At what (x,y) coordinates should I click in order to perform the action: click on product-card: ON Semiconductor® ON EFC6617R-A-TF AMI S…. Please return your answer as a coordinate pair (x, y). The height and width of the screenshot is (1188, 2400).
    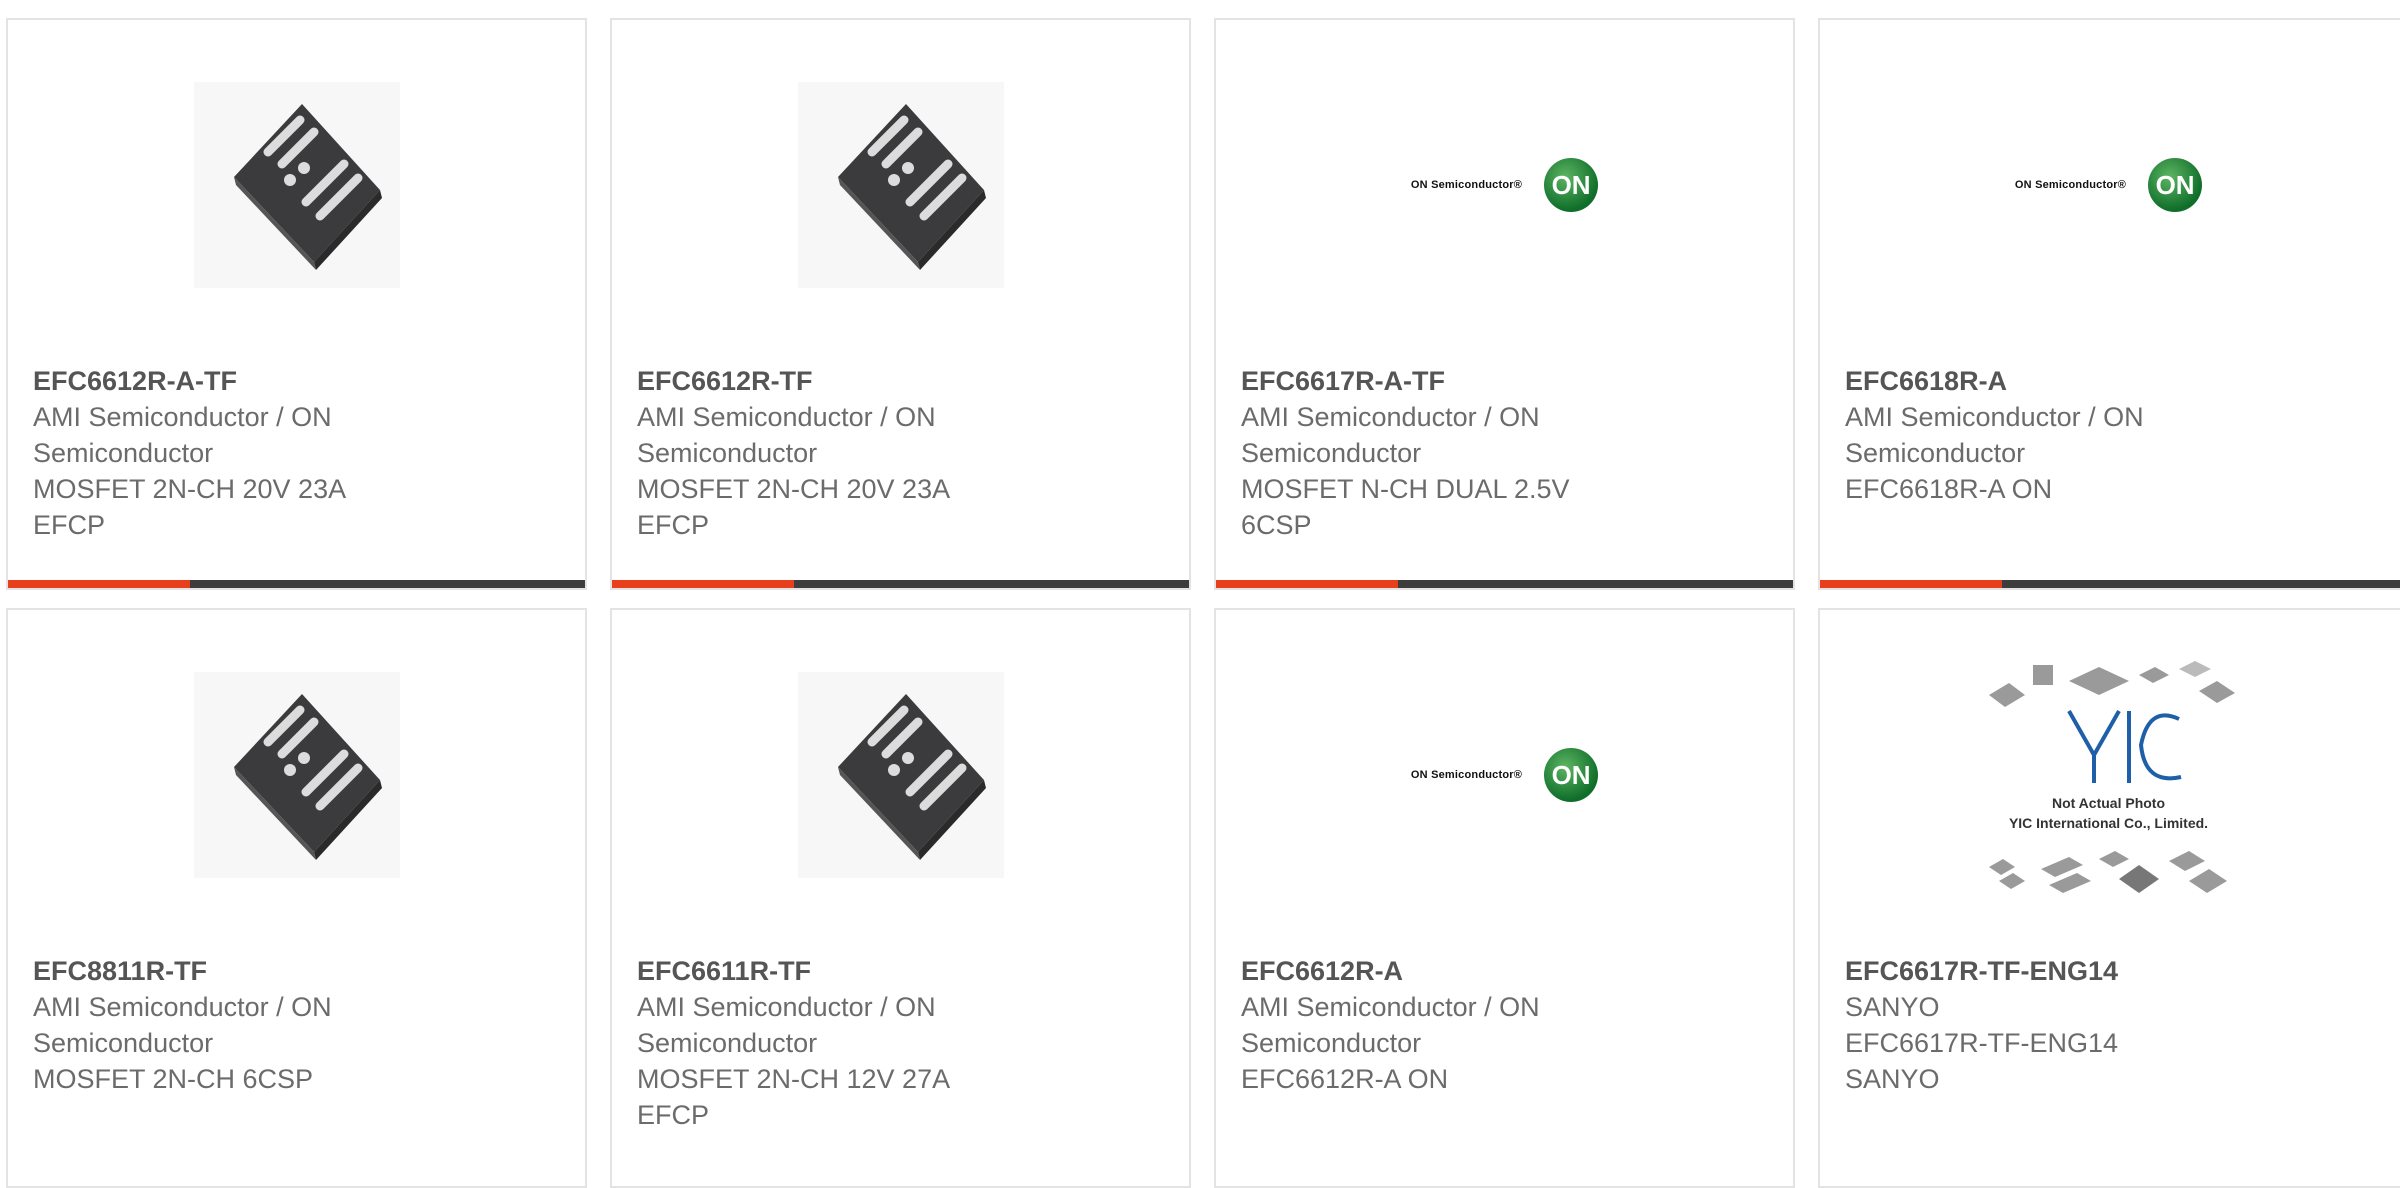
    Looking at the image, I should click on (1504, 304).